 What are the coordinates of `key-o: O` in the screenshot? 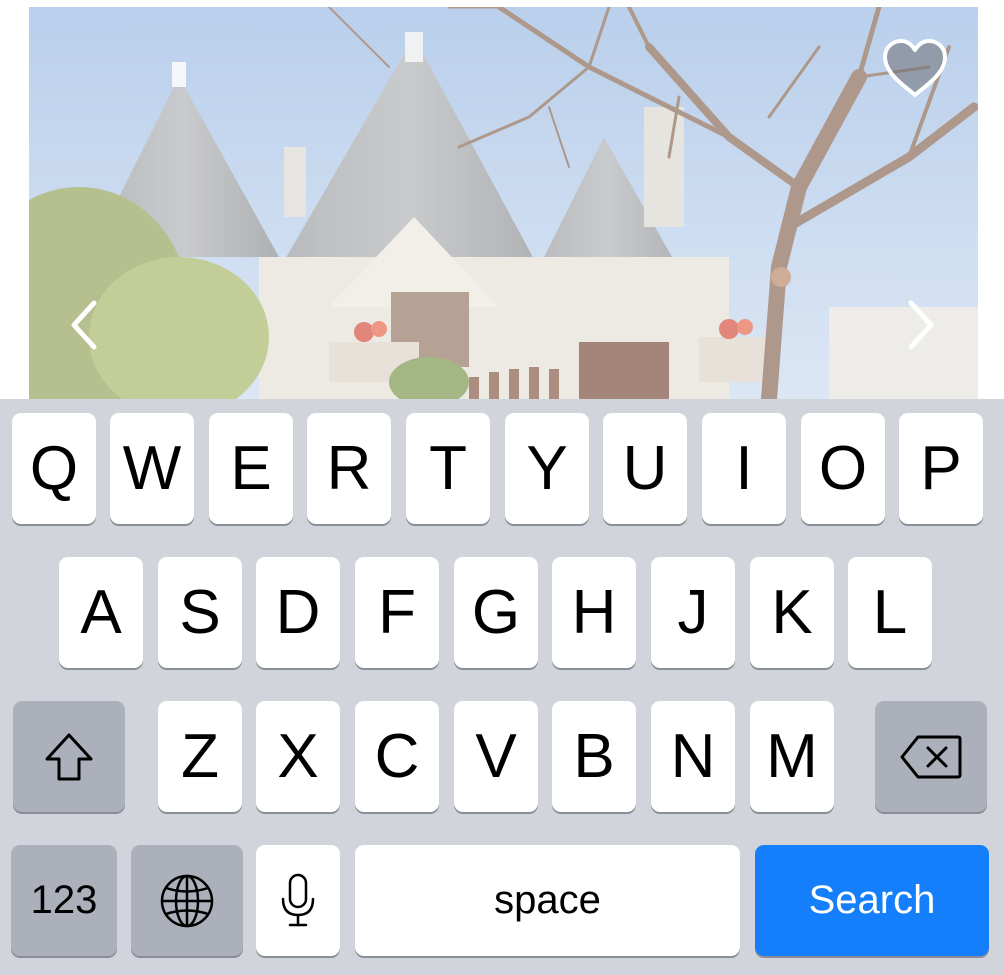 It's located at (843, 468).